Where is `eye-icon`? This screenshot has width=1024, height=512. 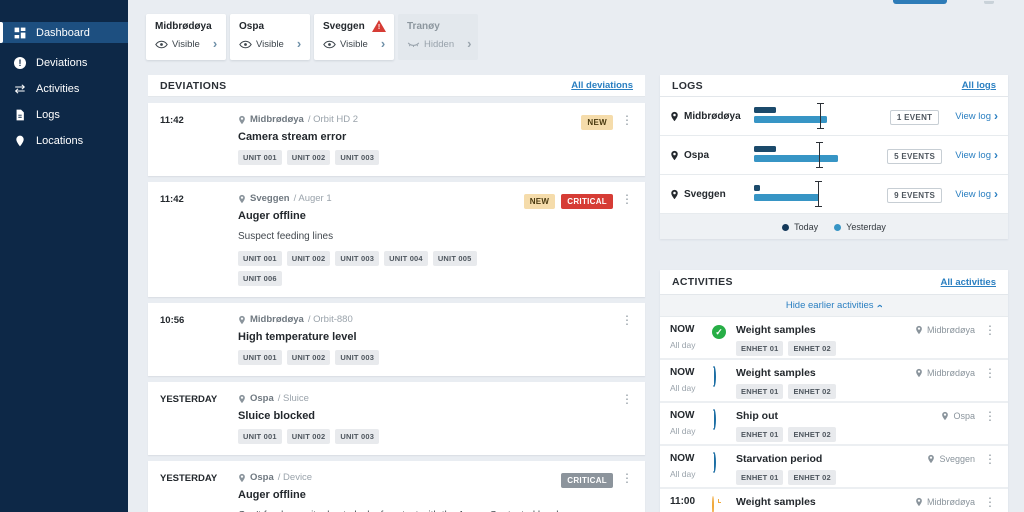
eye-icon is located at coordinates (329, 44).